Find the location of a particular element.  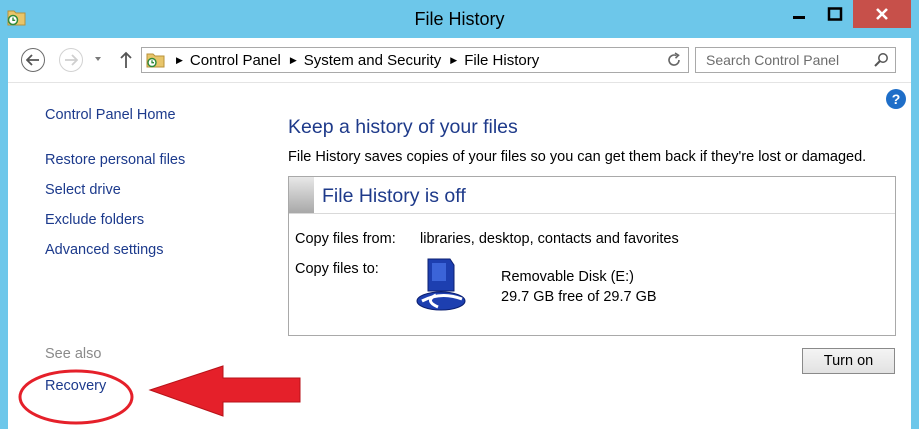

up-arrow-icon is located at coordinates (126, 60).